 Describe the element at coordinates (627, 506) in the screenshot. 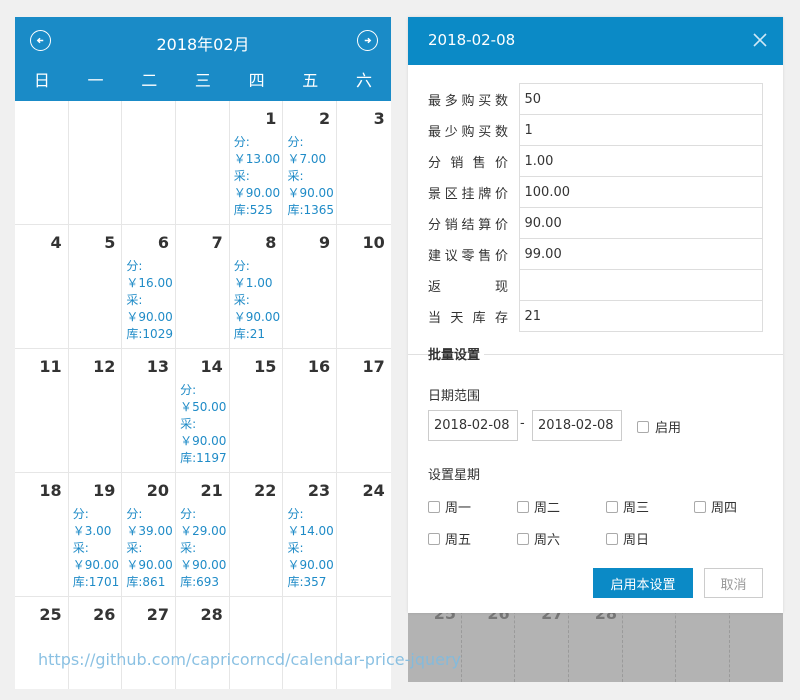

I see `weekday-checkbox: 周三` at that location.